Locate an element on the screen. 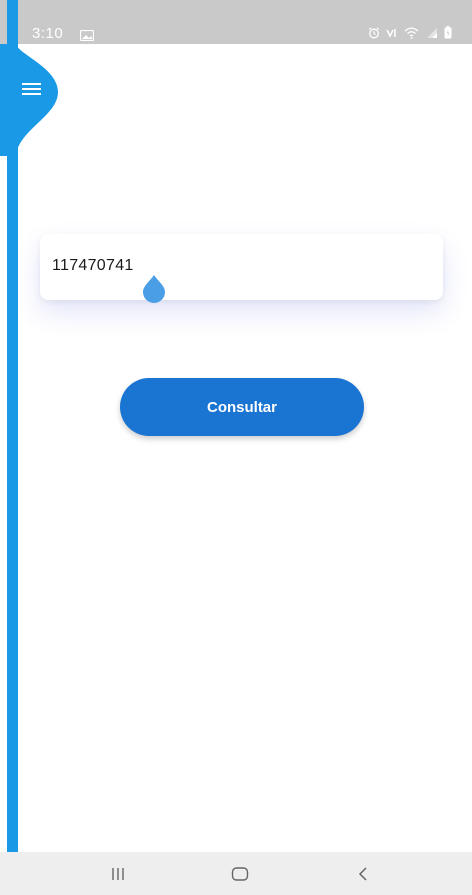 Image resolution: width=472 pixels, height=895 pixels. signal-icon is located at coordinates (431, 35).